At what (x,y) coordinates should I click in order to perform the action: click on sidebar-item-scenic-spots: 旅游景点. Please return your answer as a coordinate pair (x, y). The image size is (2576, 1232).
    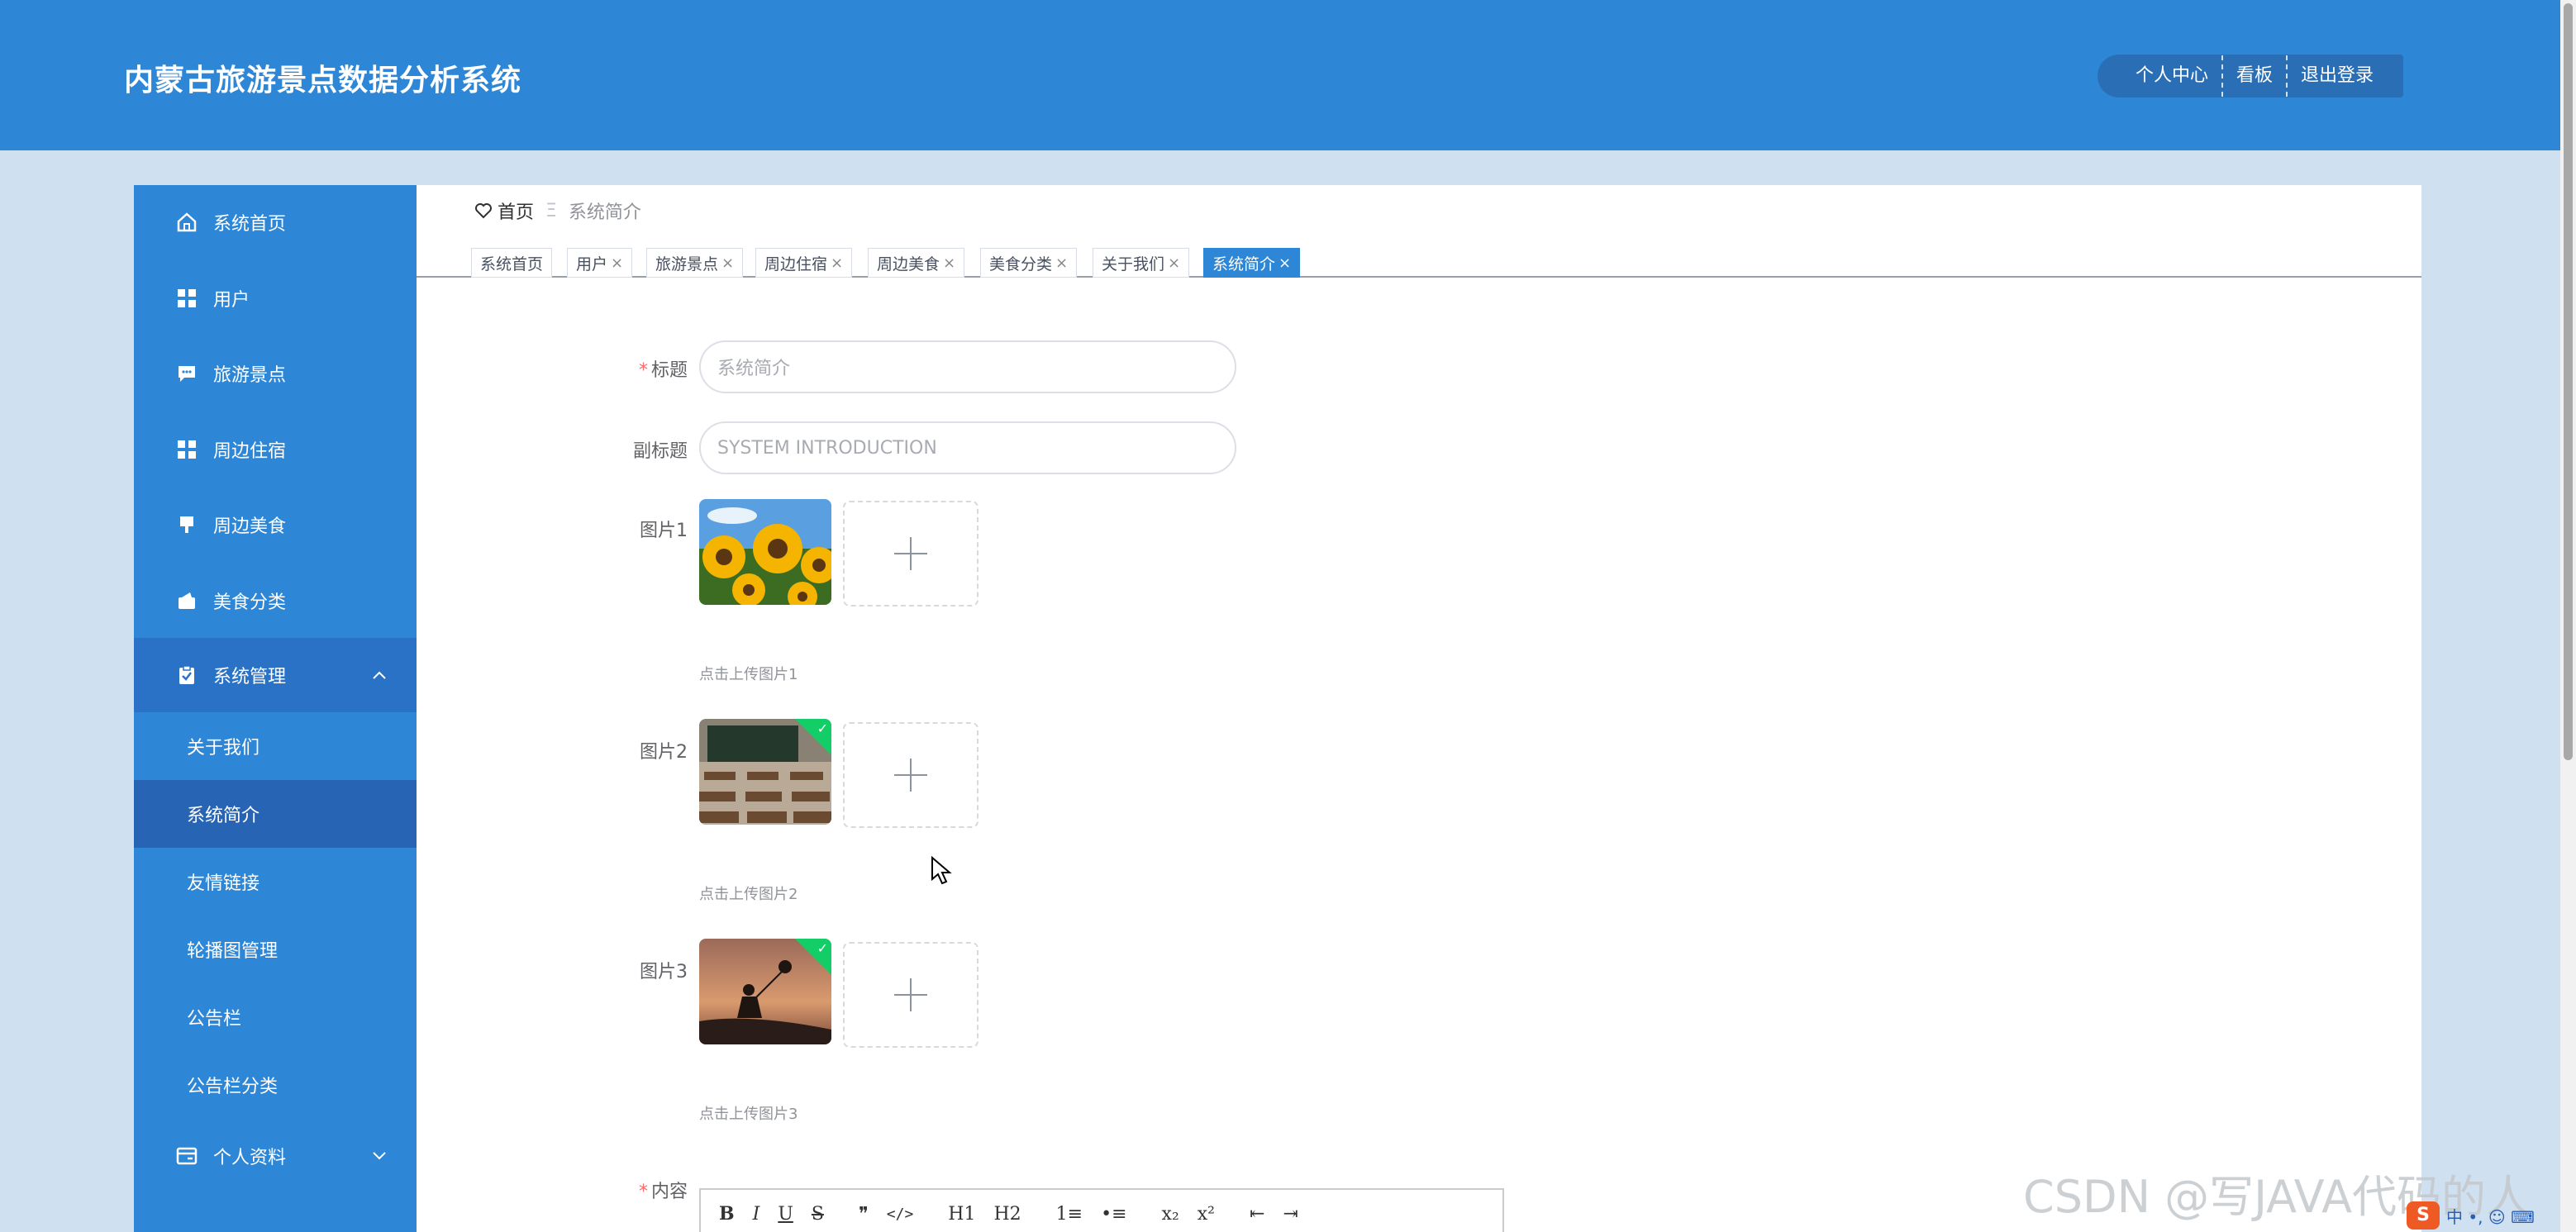
    Looking at the image, I should click on (275, 374).